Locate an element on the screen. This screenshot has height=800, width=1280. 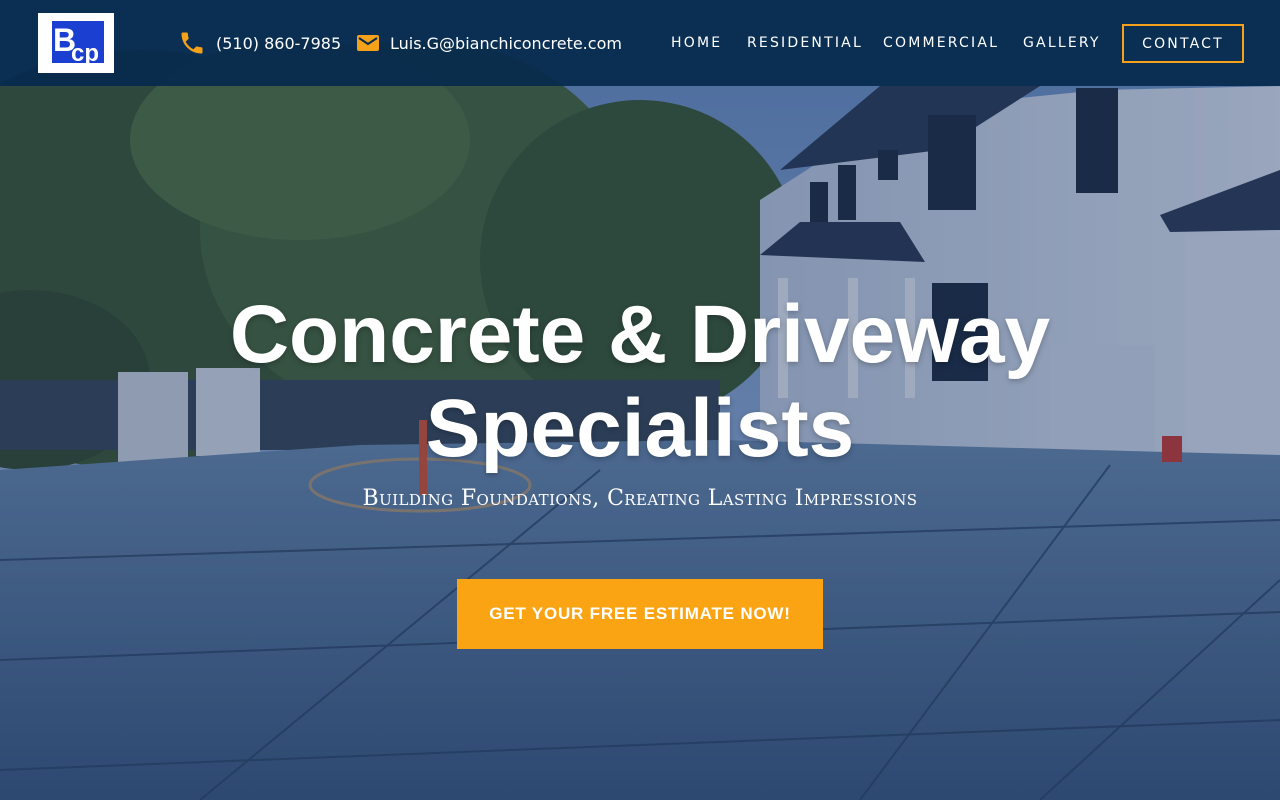
svg-text: cp is located at coordinates (85, 53).